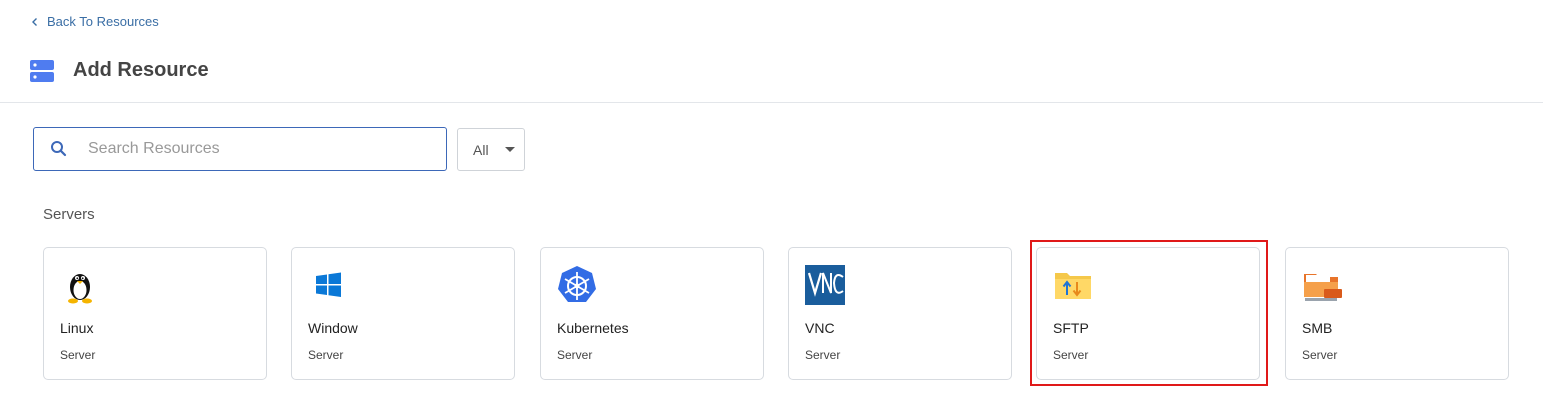  I want to click on sftp-folder-icon, so click(1073, 286).